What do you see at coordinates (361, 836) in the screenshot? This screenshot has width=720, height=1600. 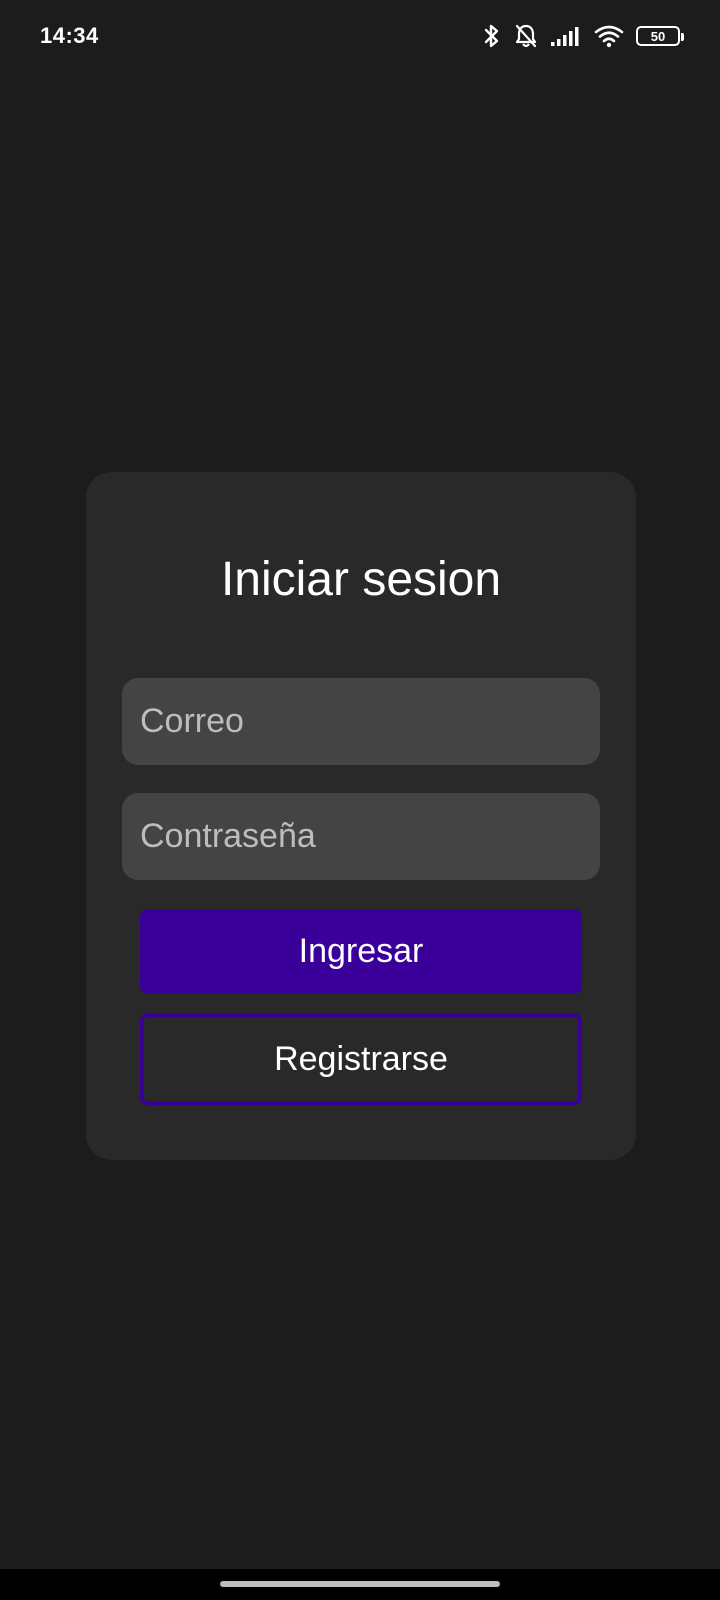 I see `password-field` at bounding box center [361, 836].